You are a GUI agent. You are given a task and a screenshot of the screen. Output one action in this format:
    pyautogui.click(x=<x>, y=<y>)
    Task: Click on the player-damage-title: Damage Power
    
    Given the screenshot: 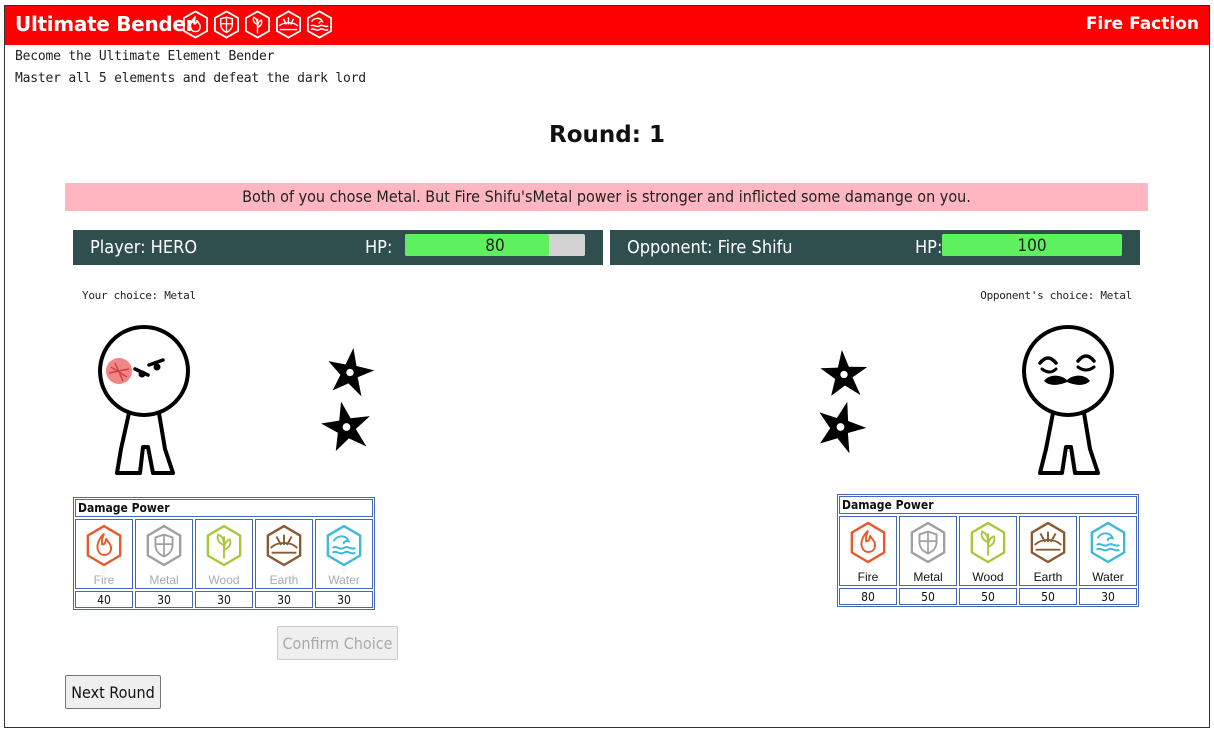 What is the action you would take?
    pyautogui.click(x=224, y=508)
    